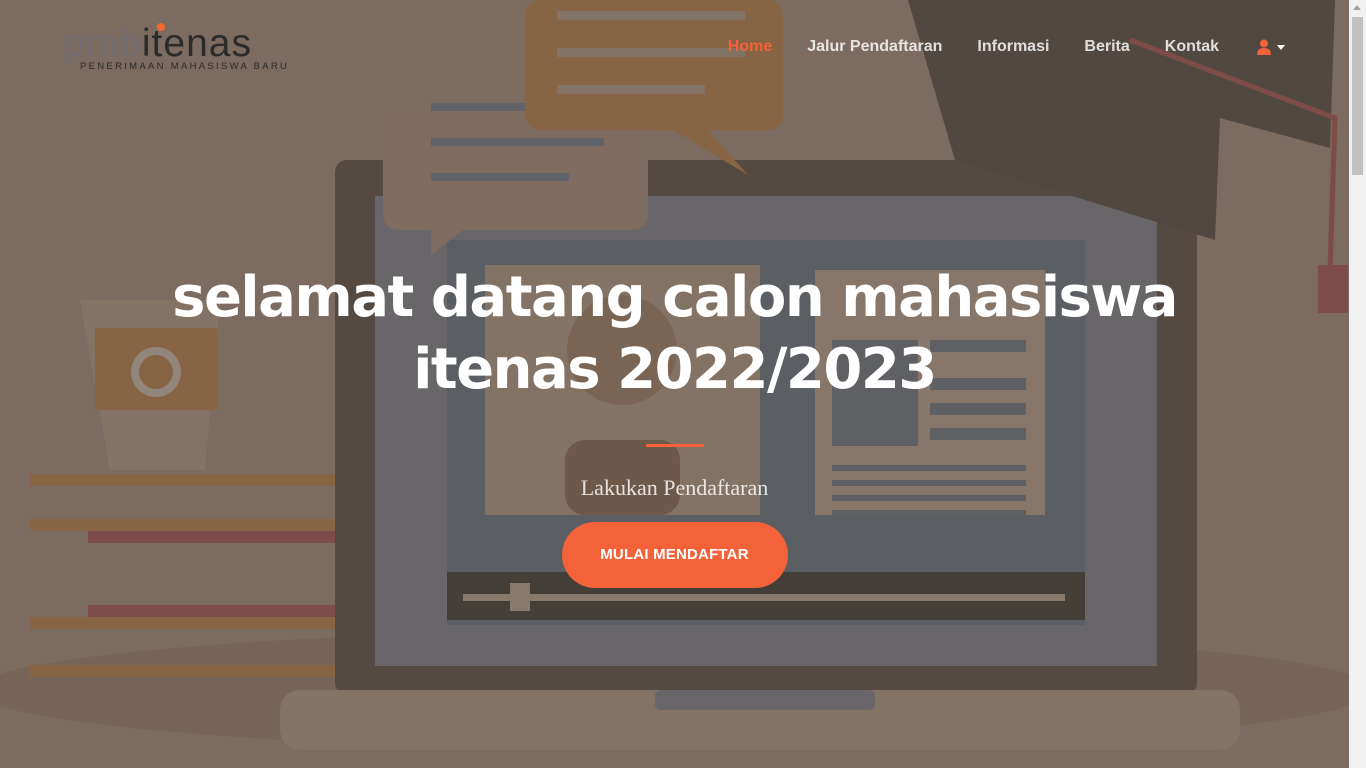 Image resolution: width=1366 pixels, height=768 pixels. What do you see at coordinates (1357, 7) in the screenshot?
I see `scroll-up-arrow-icon` at bounding box center [1357, 7].